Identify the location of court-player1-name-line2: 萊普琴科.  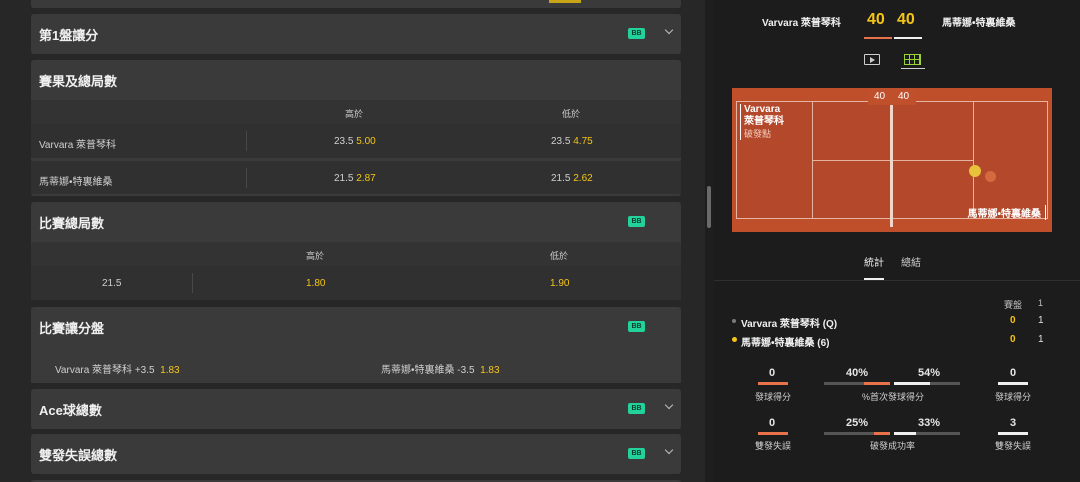
(764, 121).